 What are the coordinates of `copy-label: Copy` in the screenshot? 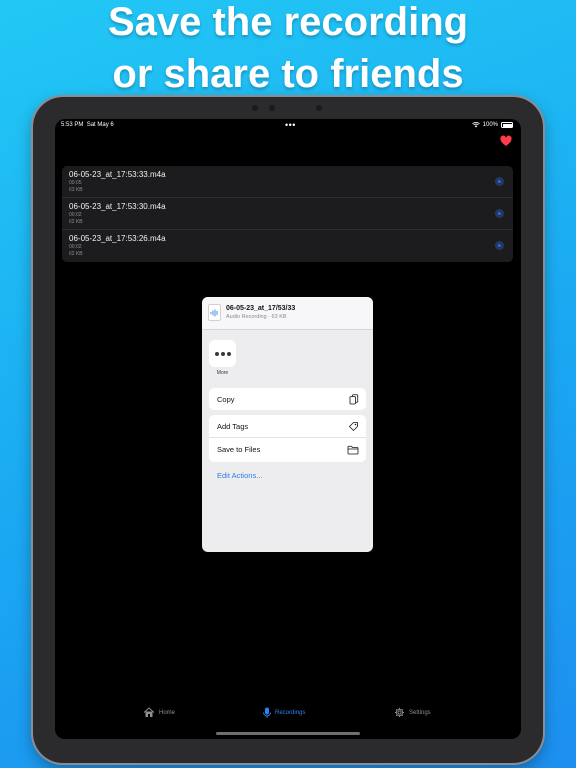 It's located at (226, 399).